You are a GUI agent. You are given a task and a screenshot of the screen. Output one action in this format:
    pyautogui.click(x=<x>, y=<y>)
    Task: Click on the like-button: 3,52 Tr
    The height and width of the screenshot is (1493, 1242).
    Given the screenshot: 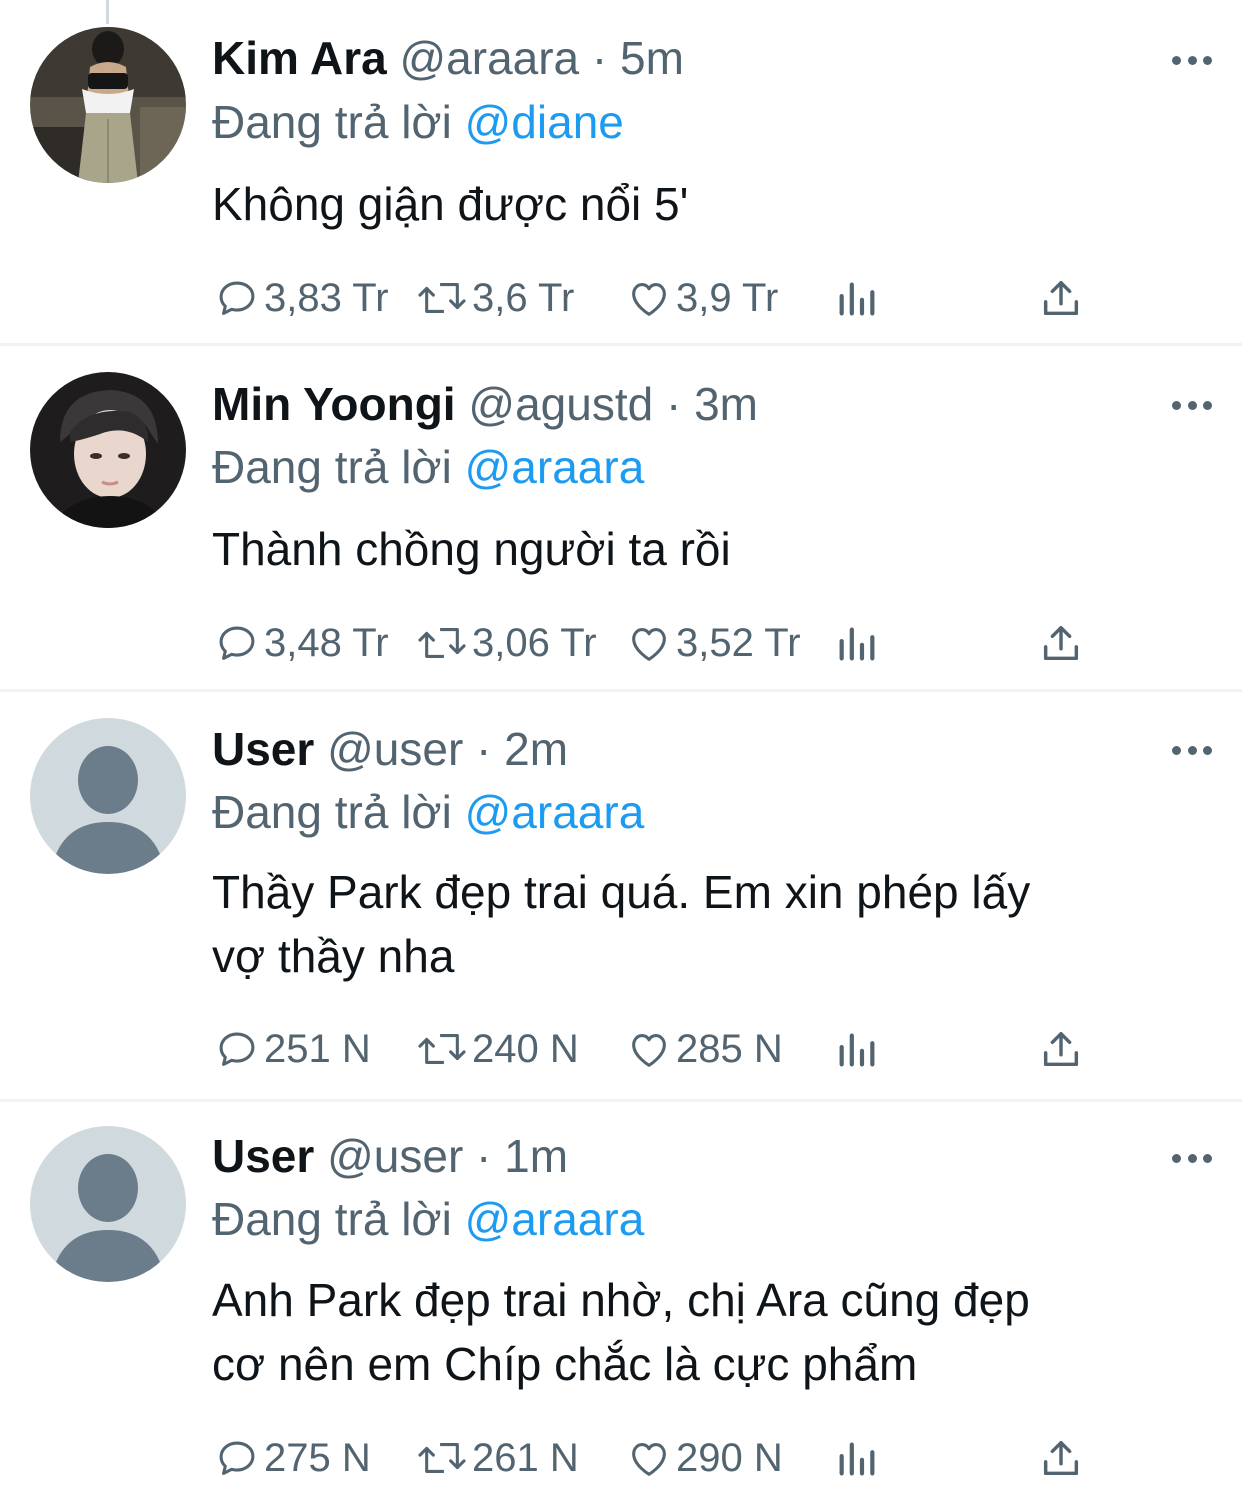 What is the action you would take?
    pyautogui.click(x=713, y=643)
    